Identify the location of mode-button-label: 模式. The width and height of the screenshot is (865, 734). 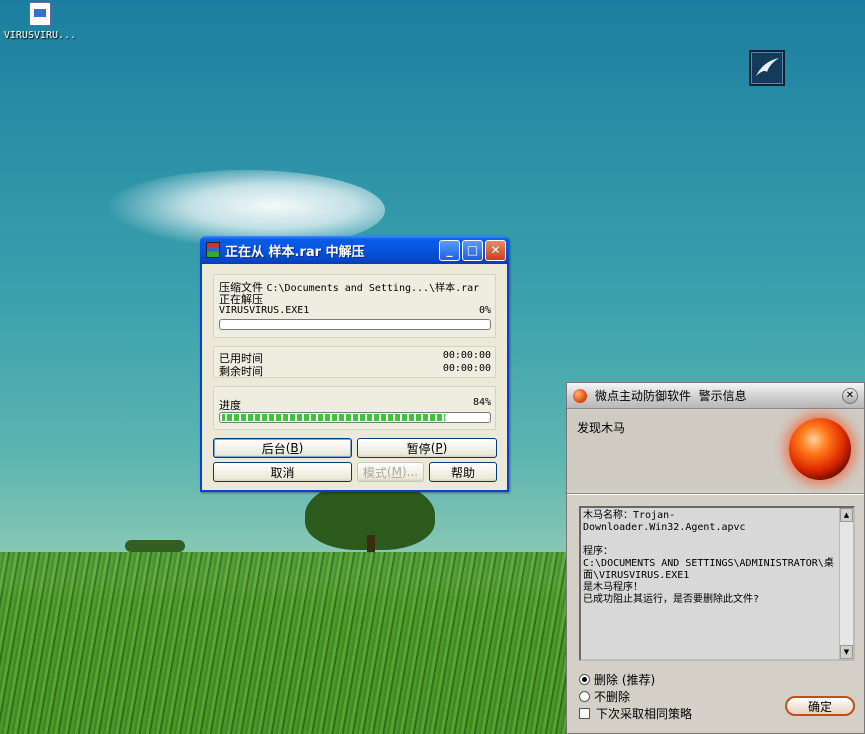
(374, 472).